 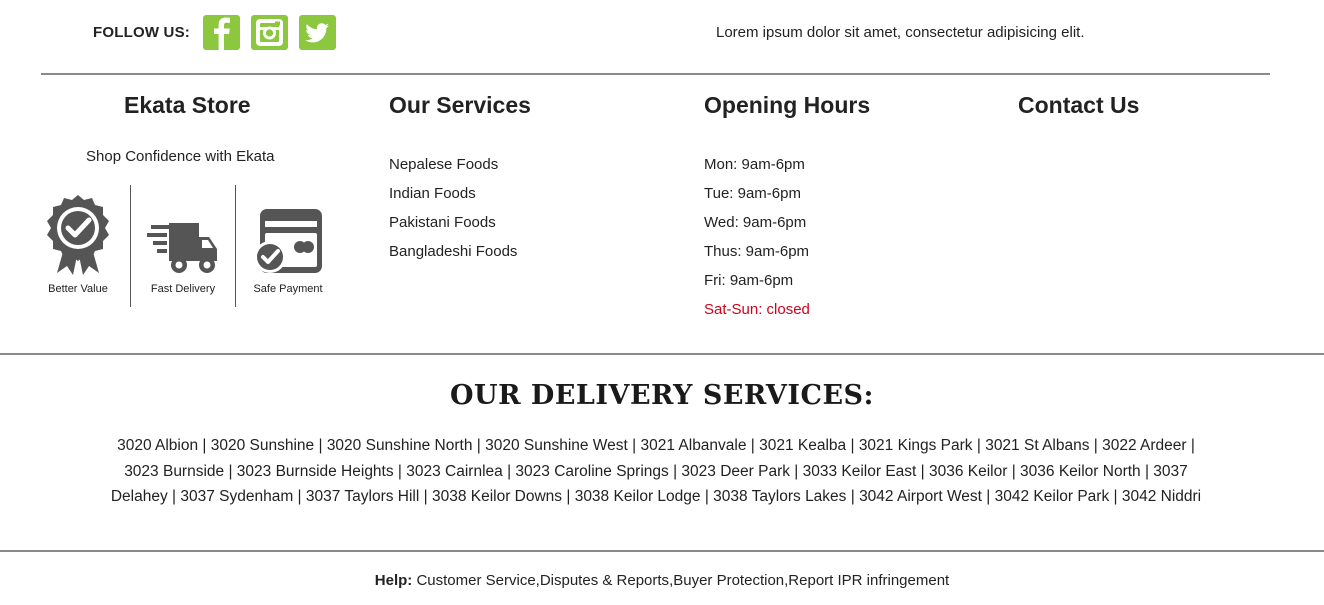 What do you see at coordinates (183, 289) in the screenshot?
I see `feature-label: Fast Delivery` at bounding box center [183, 289].